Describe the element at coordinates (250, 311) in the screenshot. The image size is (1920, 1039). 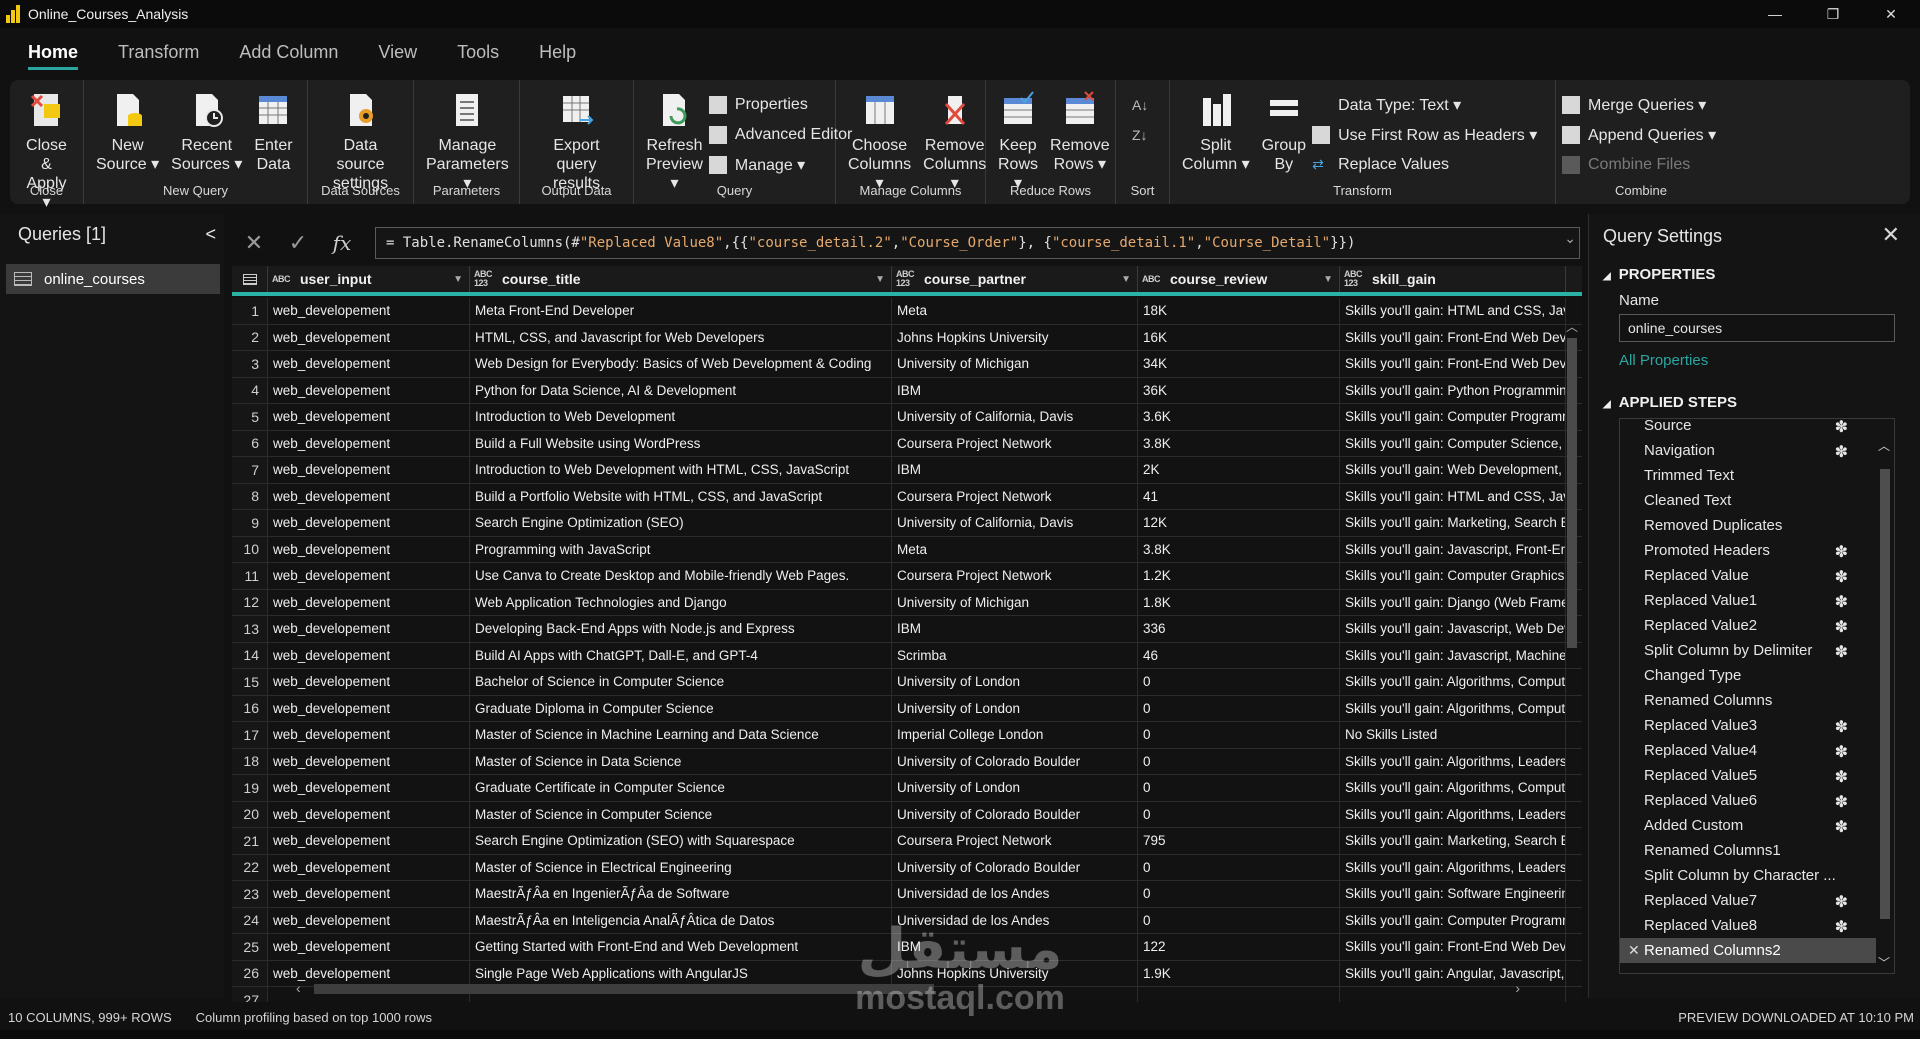
I see `row-number: 1` at that location.